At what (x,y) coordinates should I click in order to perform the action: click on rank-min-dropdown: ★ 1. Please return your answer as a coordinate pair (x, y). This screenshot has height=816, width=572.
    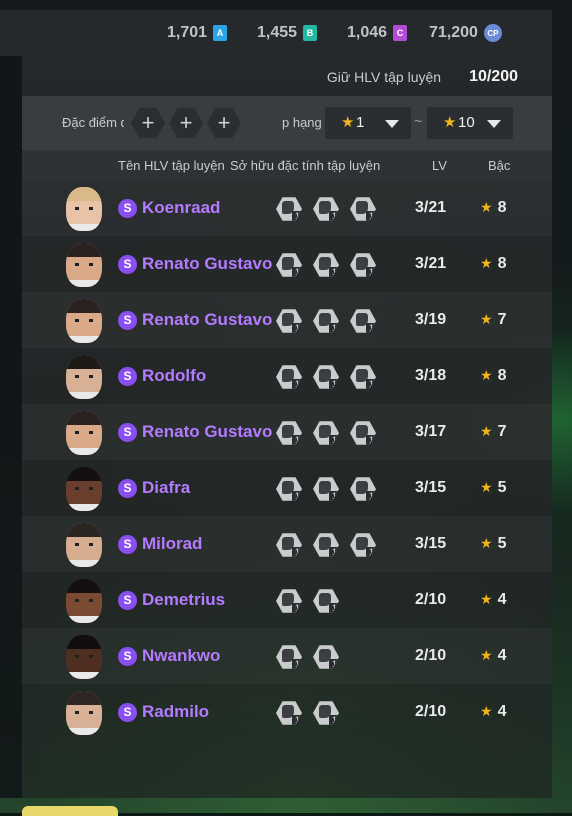
    Looking at the image, I should click on (368, 123).